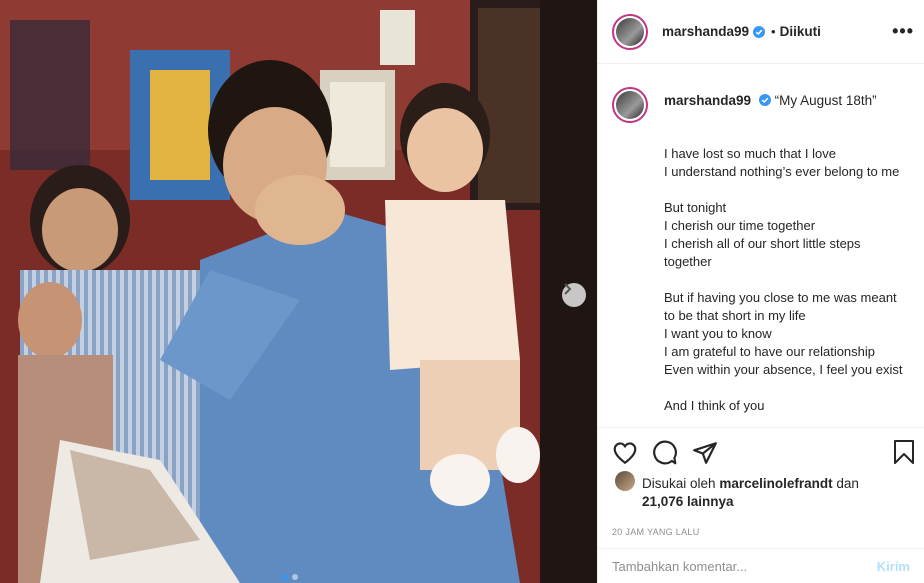 The width and height of the screenshot is (924, 583). Describe the element at coordinates (775, 483) in the screenshot. I see `liked-by-user: marcelinolefrandt` at that location.